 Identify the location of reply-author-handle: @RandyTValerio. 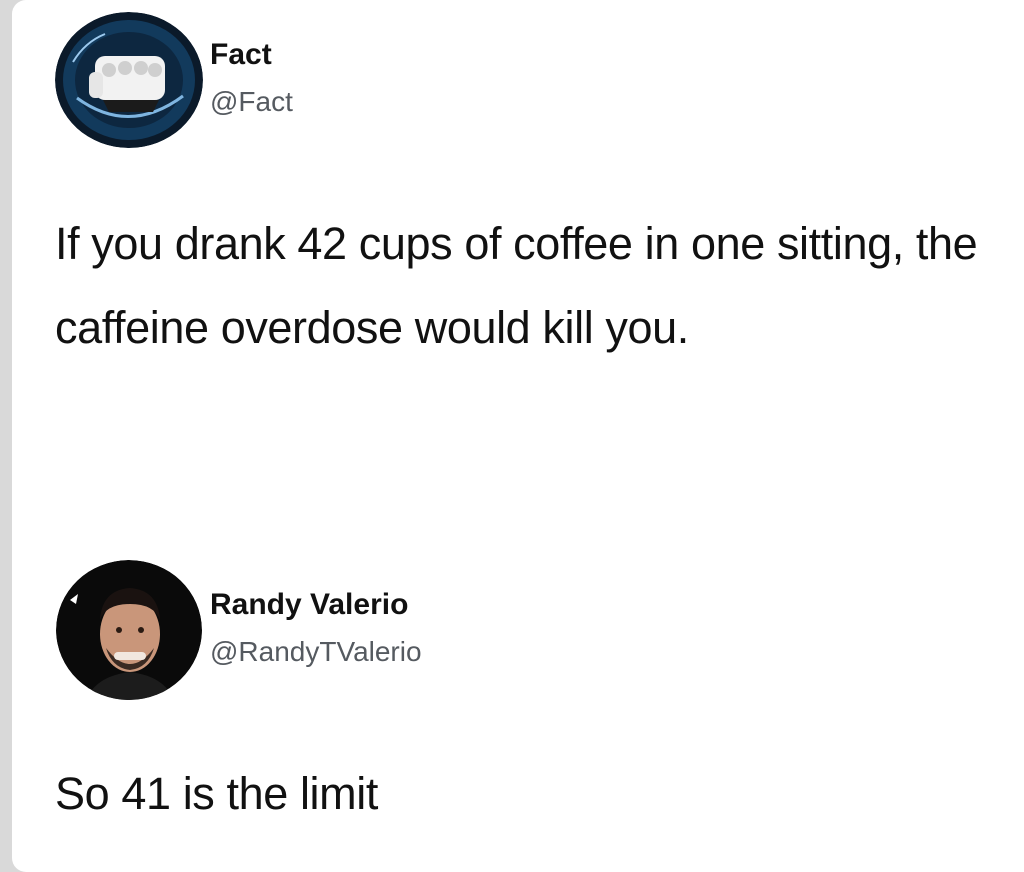
(316, 652).